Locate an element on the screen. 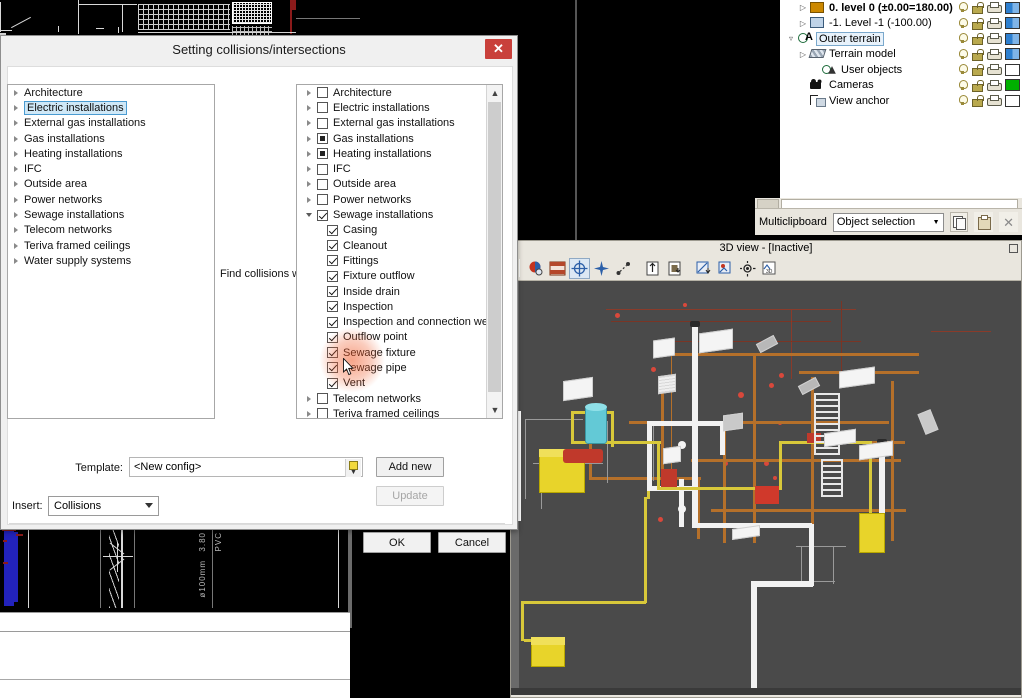 This screenshot has height=698, width=1022. target-tree-item: Inspection and connection well is located at coordinates (392, 321).